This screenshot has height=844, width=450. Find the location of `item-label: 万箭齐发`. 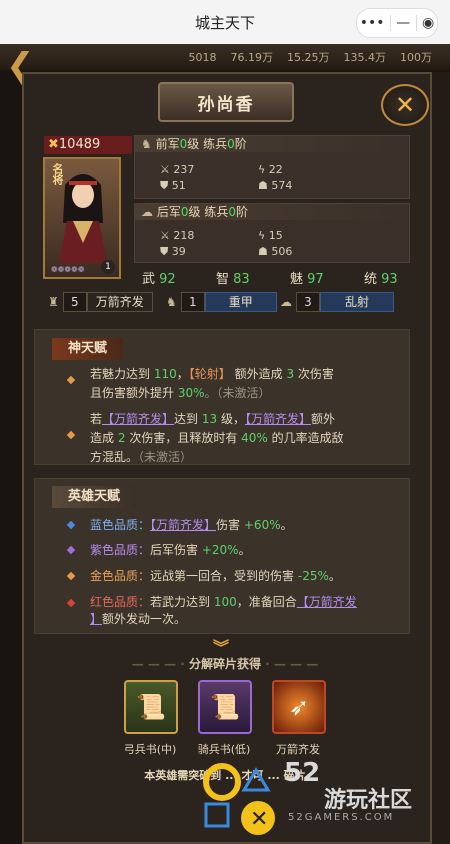

item-label: 万箭齐发 is located at coordinates (298, 749).